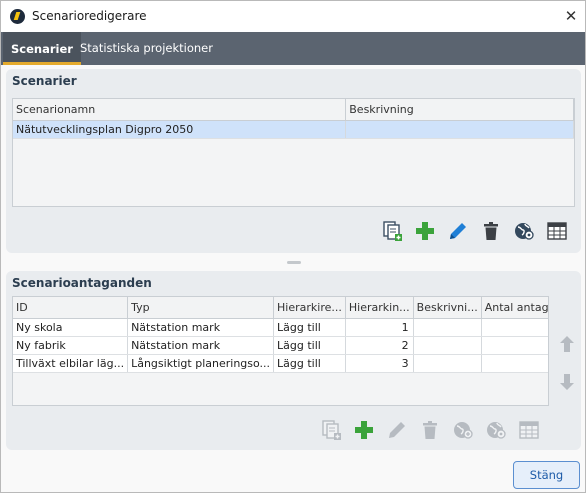 The image size is (586, 493). I want to click on column-header: Typ, so click(201, 308).